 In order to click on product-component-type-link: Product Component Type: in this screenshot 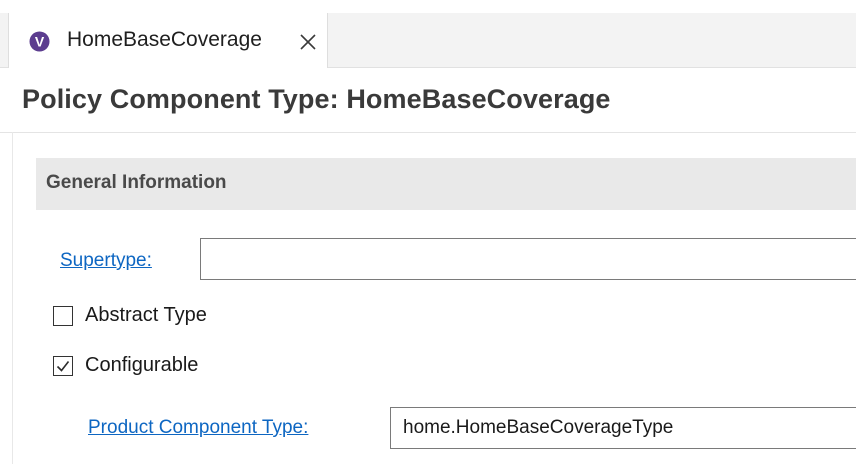, I will do `click(198, 428)`.